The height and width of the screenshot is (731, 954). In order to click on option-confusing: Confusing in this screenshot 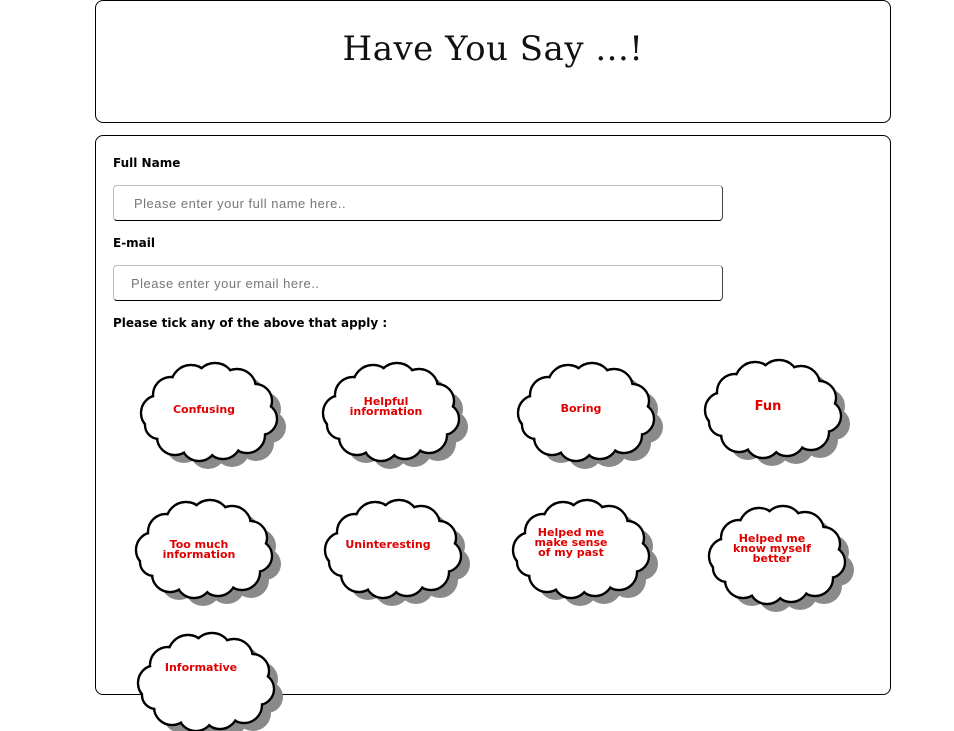, I will do `click(209, 415)`.